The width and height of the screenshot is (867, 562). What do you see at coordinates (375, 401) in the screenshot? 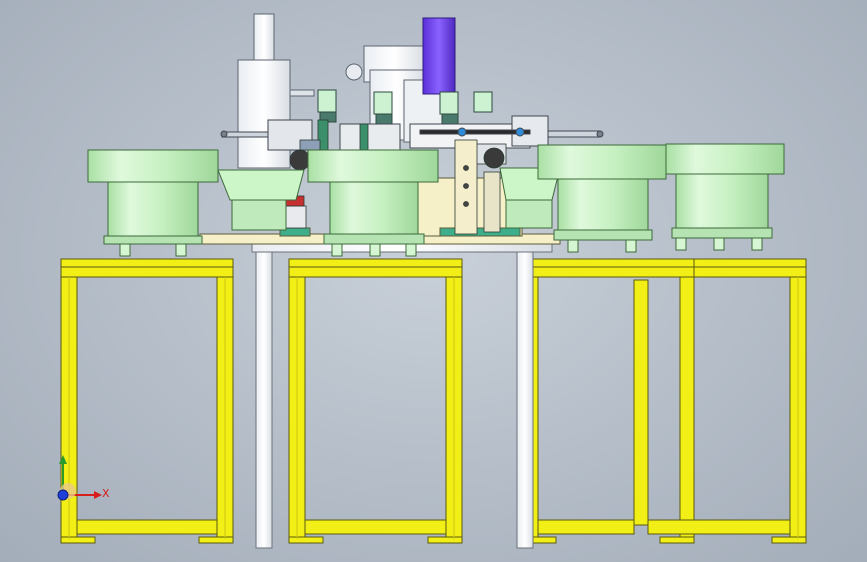
I see `frame-center` at bounding box center [375, 401].